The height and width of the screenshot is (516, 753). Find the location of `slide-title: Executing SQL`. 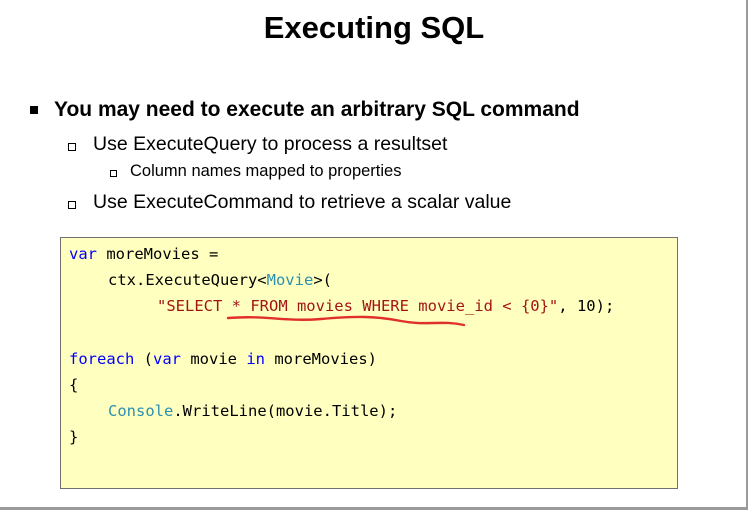

slide-title: Executing SQL is located at coordinates (374, 27).